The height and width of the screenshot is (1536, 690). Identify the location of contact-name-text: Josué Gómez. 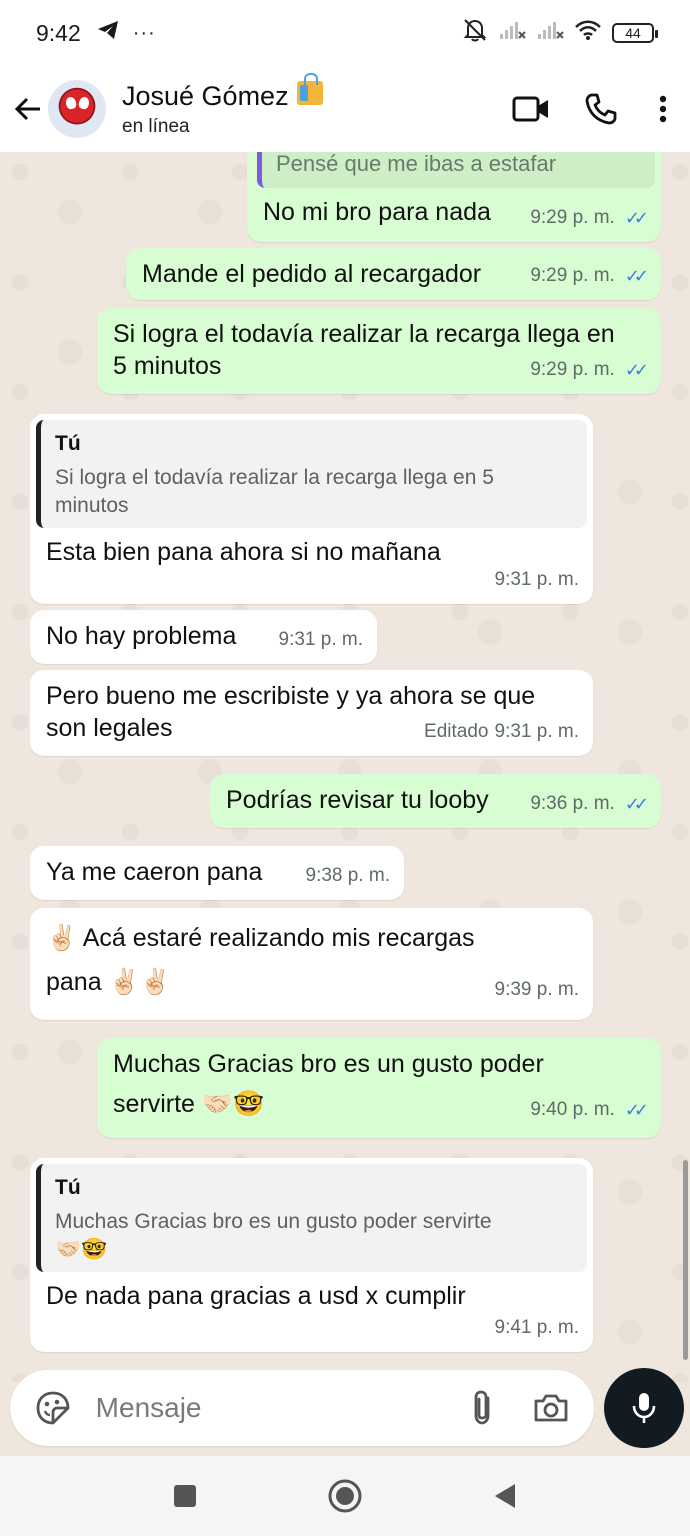
(205, 95).